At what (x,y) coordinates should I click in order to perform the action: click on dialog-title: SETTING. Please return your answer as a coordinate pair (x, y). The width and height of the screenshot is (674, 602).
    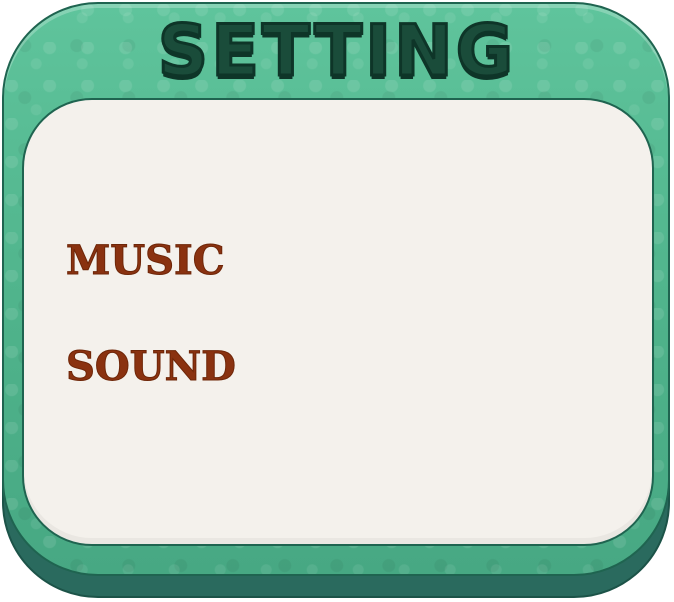
    Looking at the image, I should click on (336, 51).